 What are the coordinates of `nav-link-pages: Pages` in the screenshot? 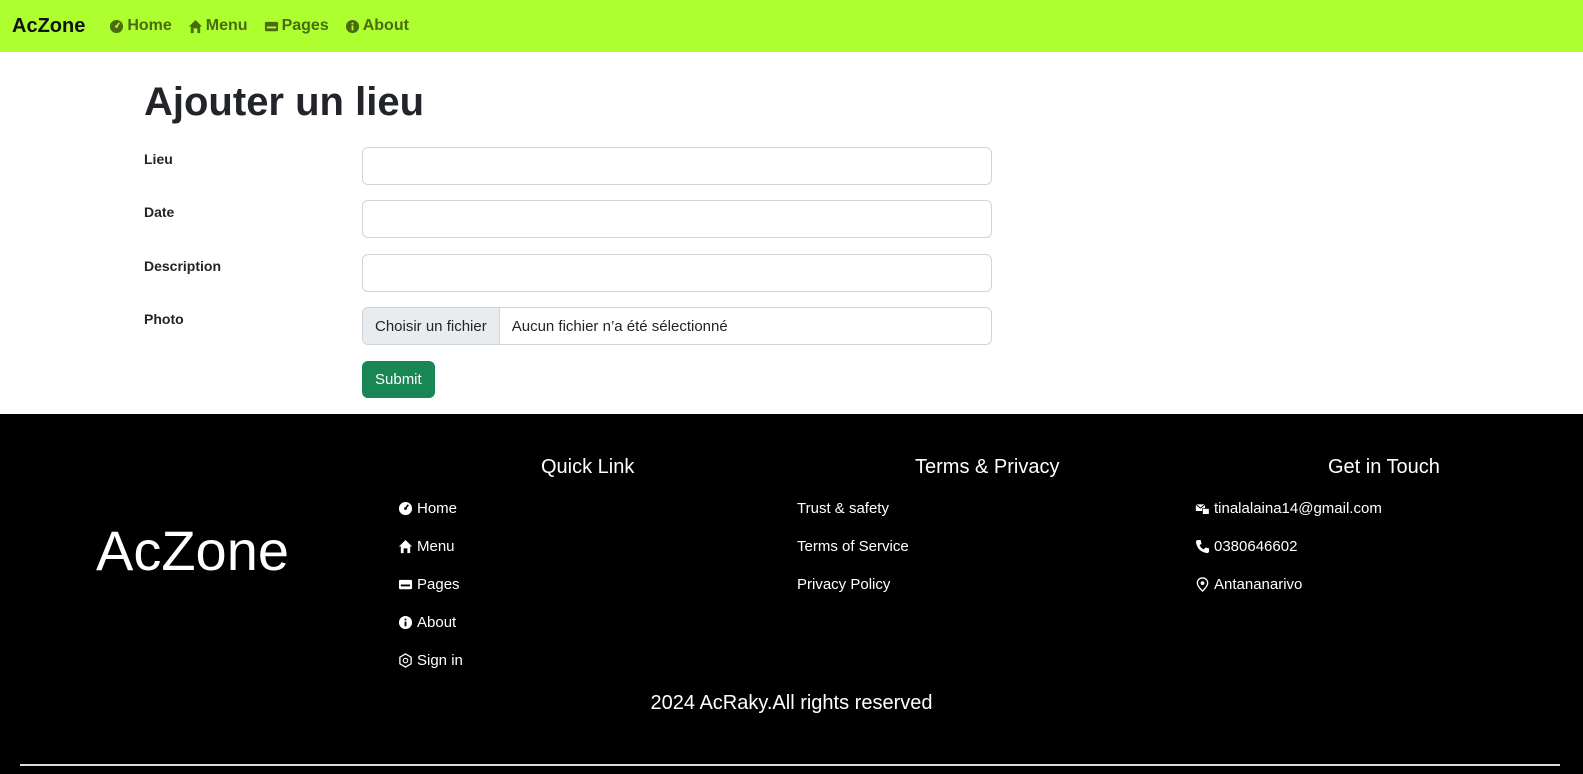 It's located at (296, 26).